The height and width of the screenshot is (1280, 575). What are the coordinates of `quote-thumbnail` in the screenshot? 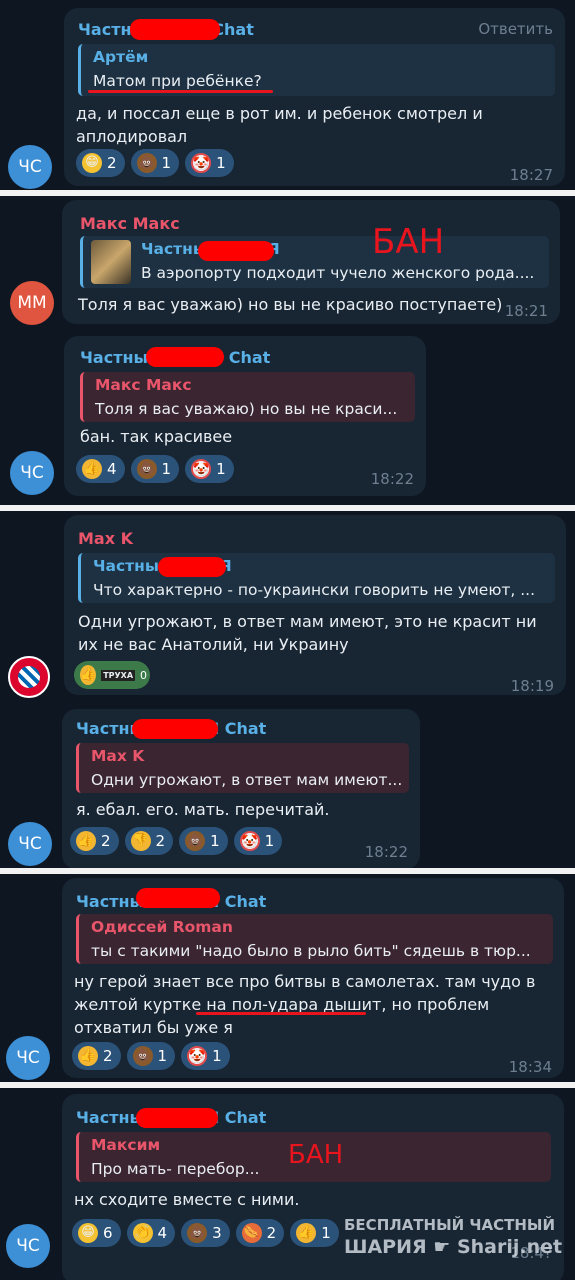 It's located at (111, 262).